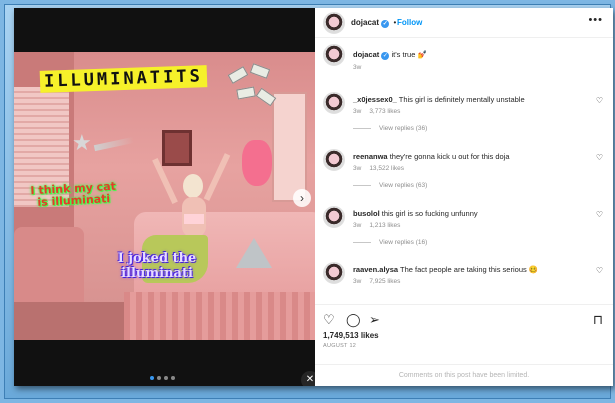 The image size is (615, 403). What do you see at coordinates (194, 219) in the screenshot?
I see `person-top` at bounding box center [194, 219].